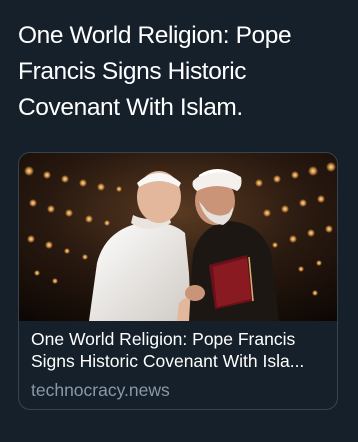  Describe the element at coordinates (181, 390) in the screenshot. I see `card-domain: technocracy.news` at that location.